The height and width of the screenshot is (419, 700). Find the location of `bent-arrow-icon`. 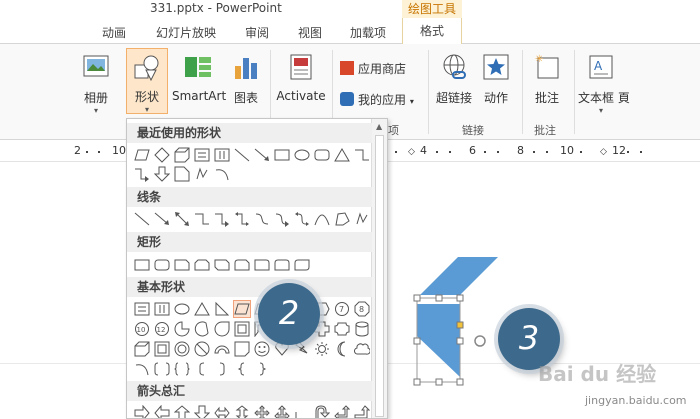

bent-arrow-icon is located at coordinates (302, 411).